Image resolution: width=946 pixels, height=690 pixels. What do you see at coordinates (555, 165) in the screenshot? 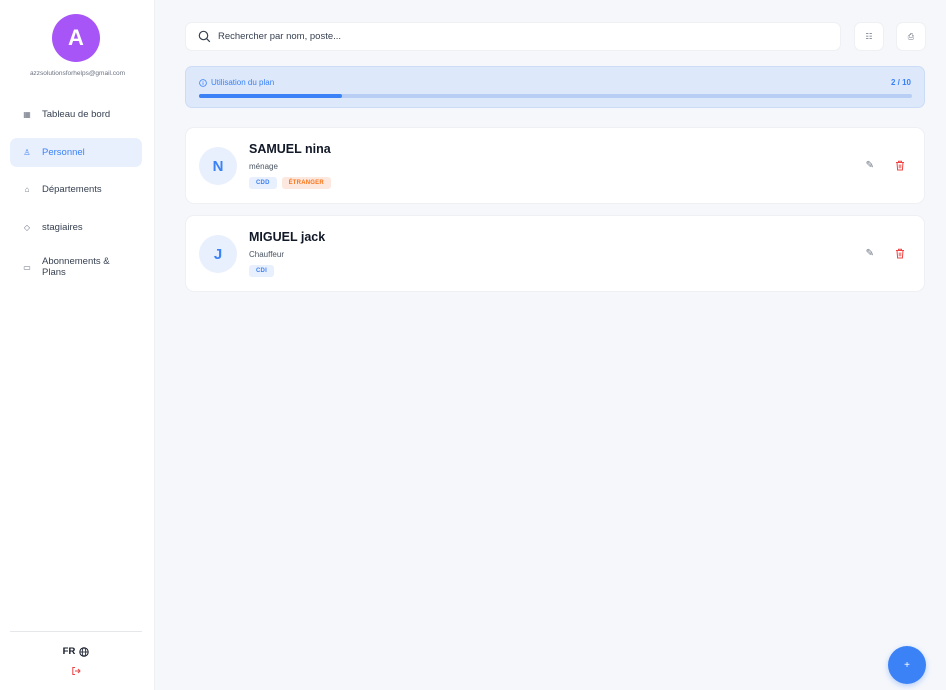
I see `employee-card: N SAMUEL nina ménage CDD ÉTRANGER ✎` at bounding box center [555, 165].